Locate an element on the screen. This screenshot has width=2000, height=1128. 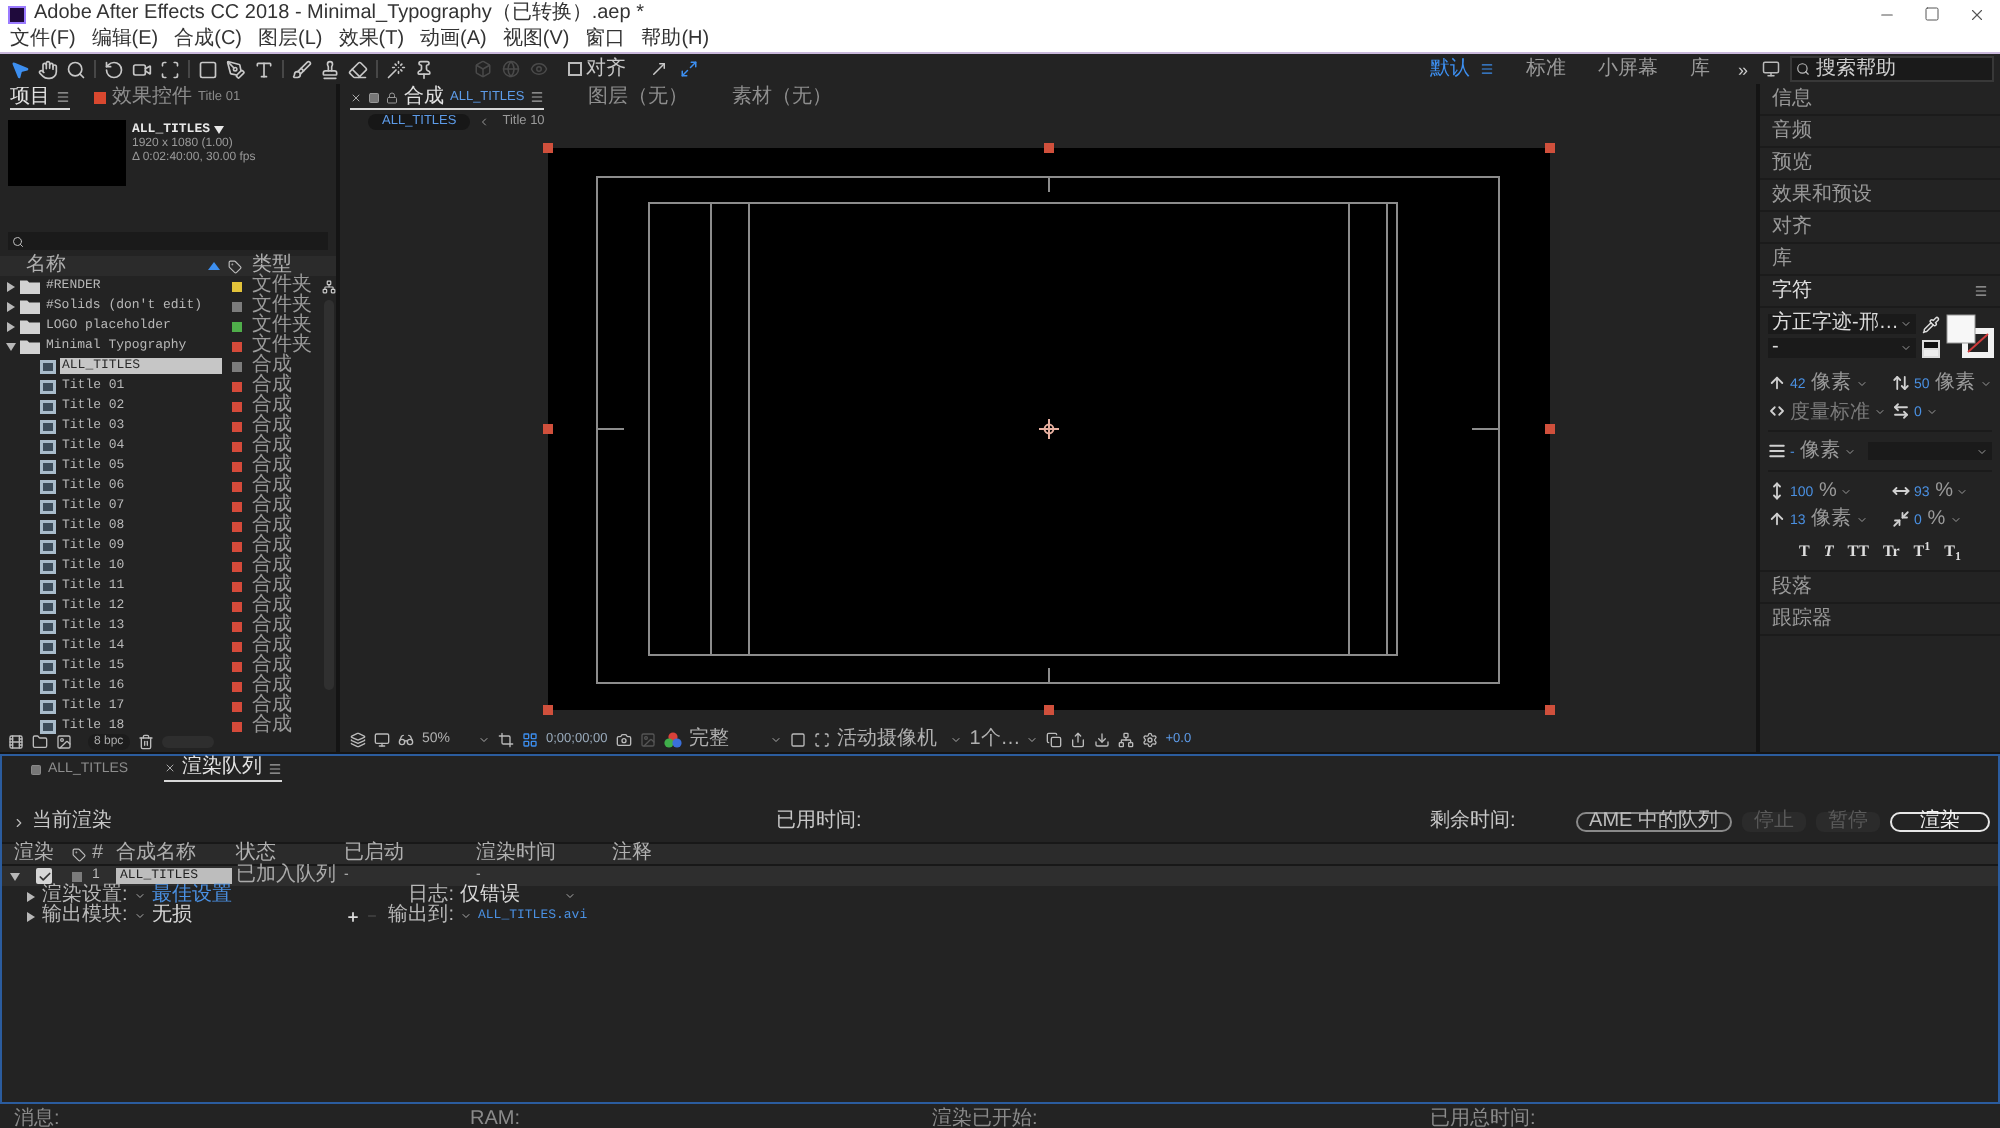
resolution-dropdown: 完整 is located at coordinates (735, 740).